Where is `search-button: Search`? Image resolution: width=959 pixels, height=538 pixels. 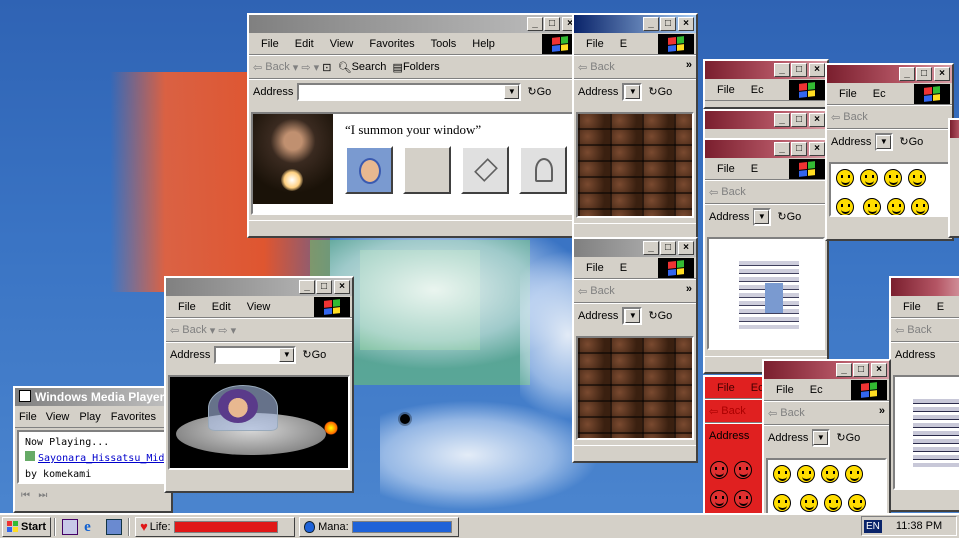 search-button: Search is located at coordinates (369, 67).